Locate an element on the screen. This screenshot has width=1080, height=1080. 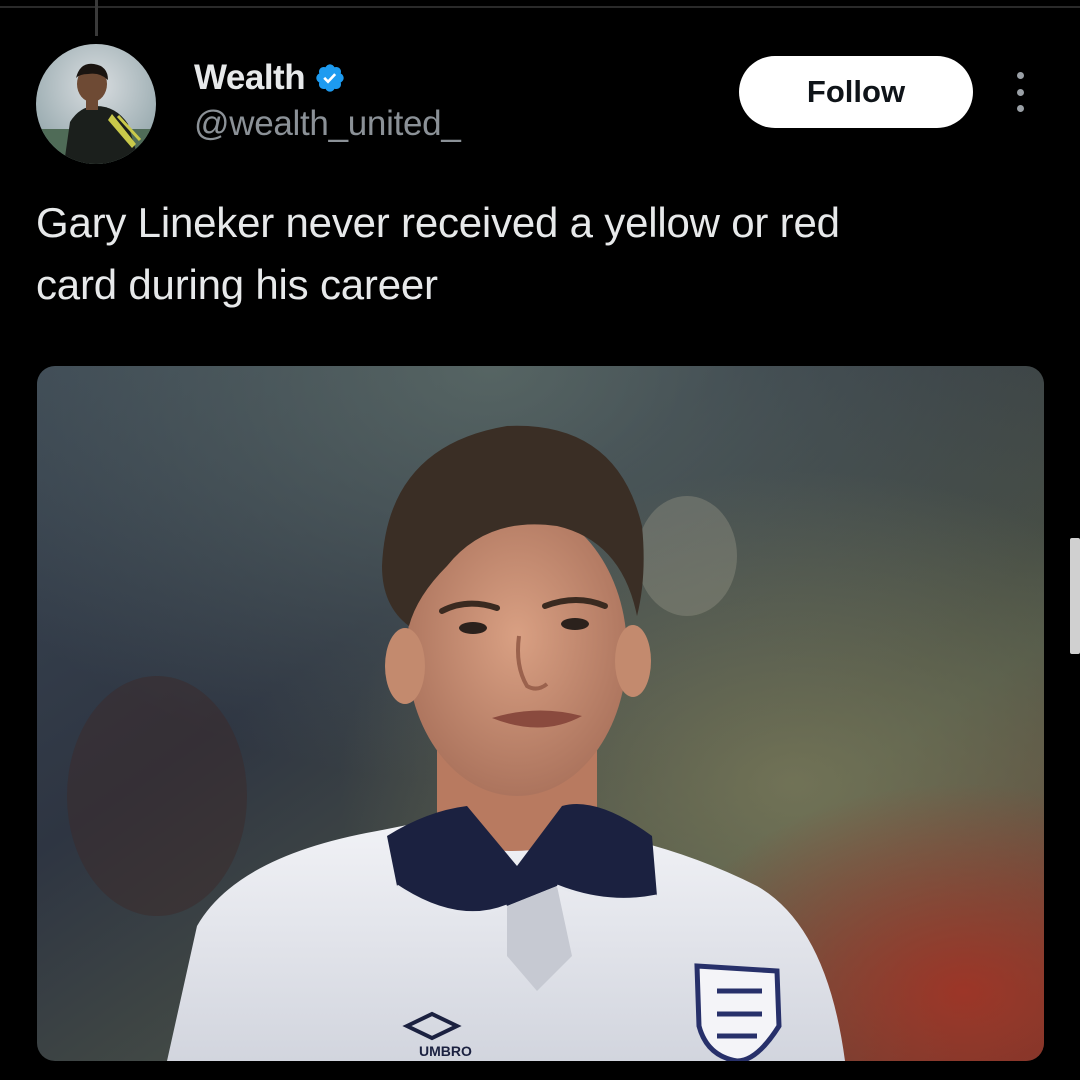
scrollbar-thumb is located at coordinates (1075, 596).